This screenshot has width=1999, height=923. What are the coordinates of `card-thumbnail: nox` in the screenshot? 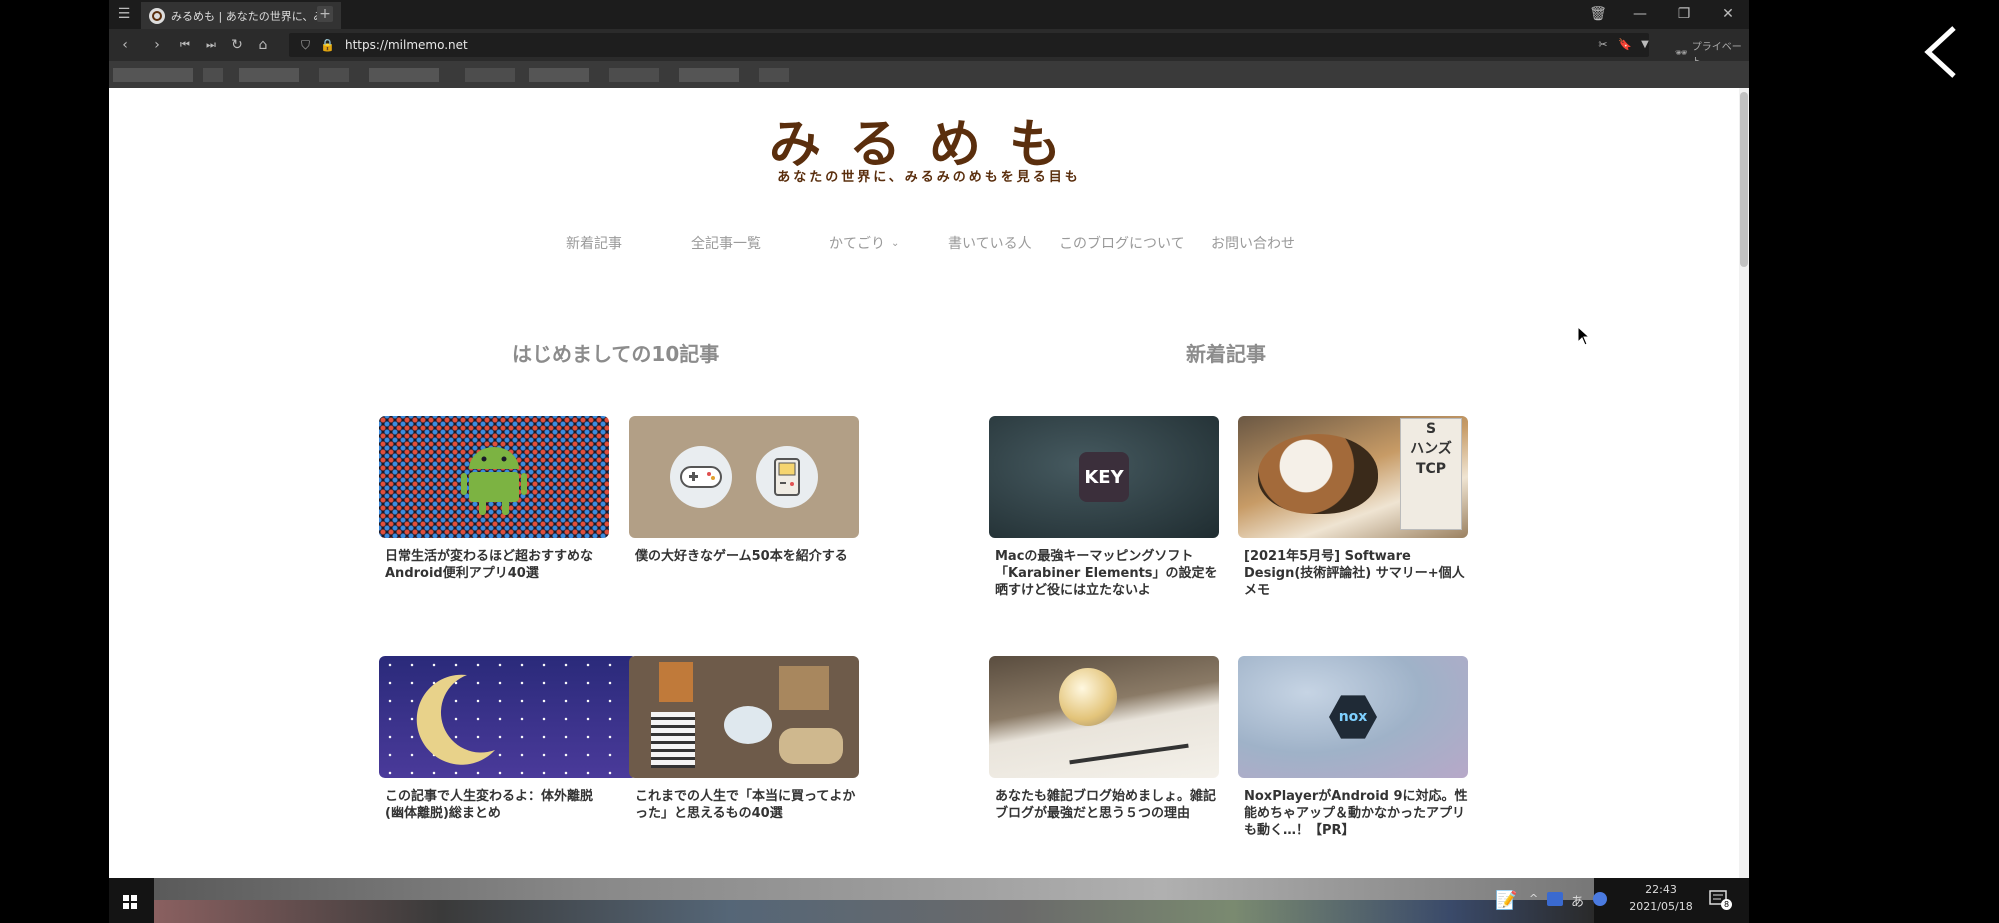 It's located at (1353, 717).